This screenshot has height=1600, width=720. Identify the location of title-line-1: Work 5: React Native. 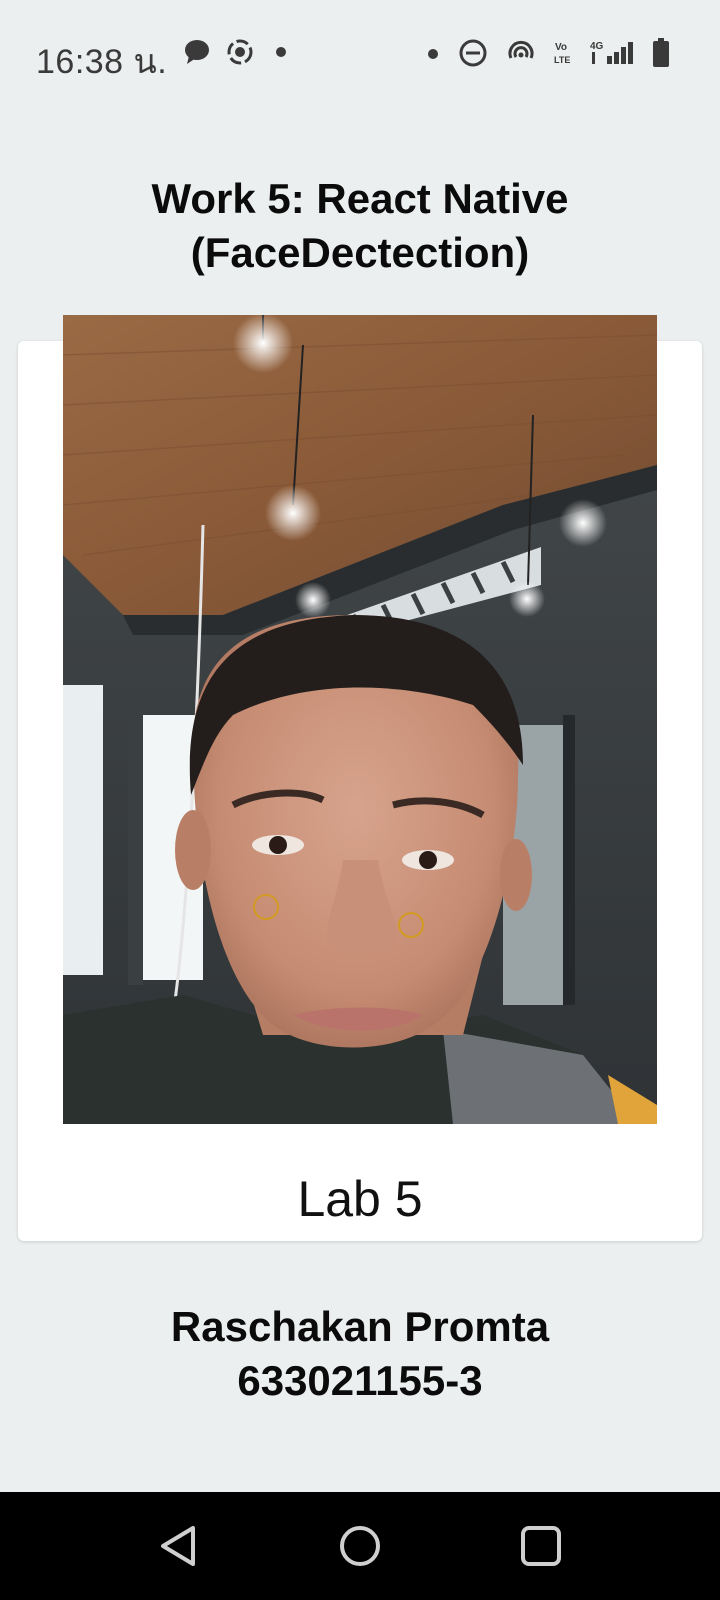
(360, 198).